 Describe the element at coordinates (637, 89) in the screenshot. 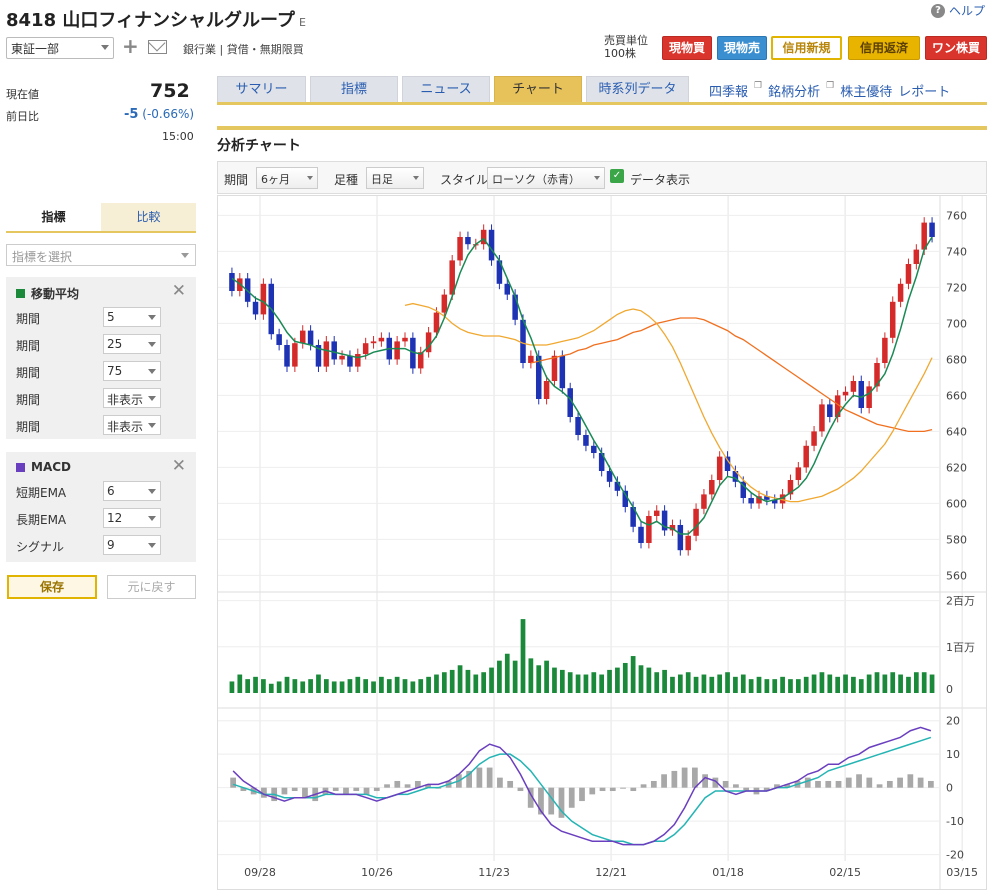

I see `tab-timeseries: 時系列データ` at that location.